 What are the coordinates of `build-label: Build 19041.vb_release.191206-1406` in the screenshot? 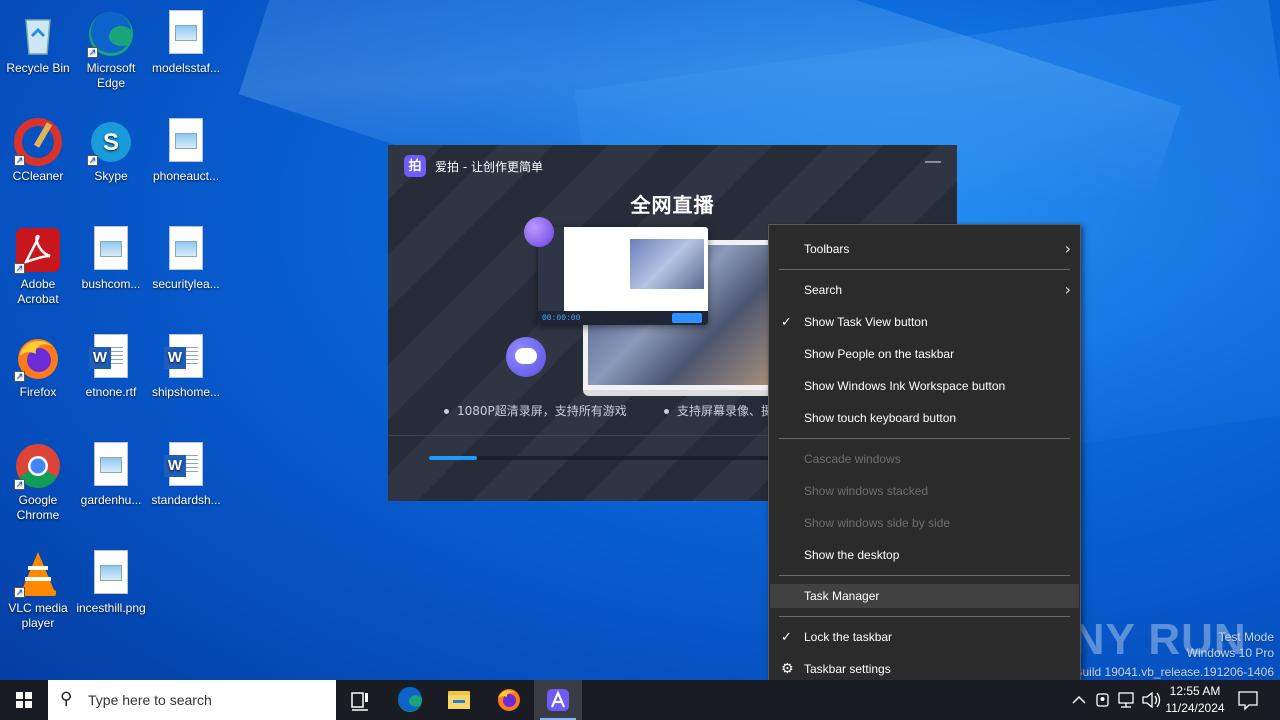 It's located at (1174, 672).